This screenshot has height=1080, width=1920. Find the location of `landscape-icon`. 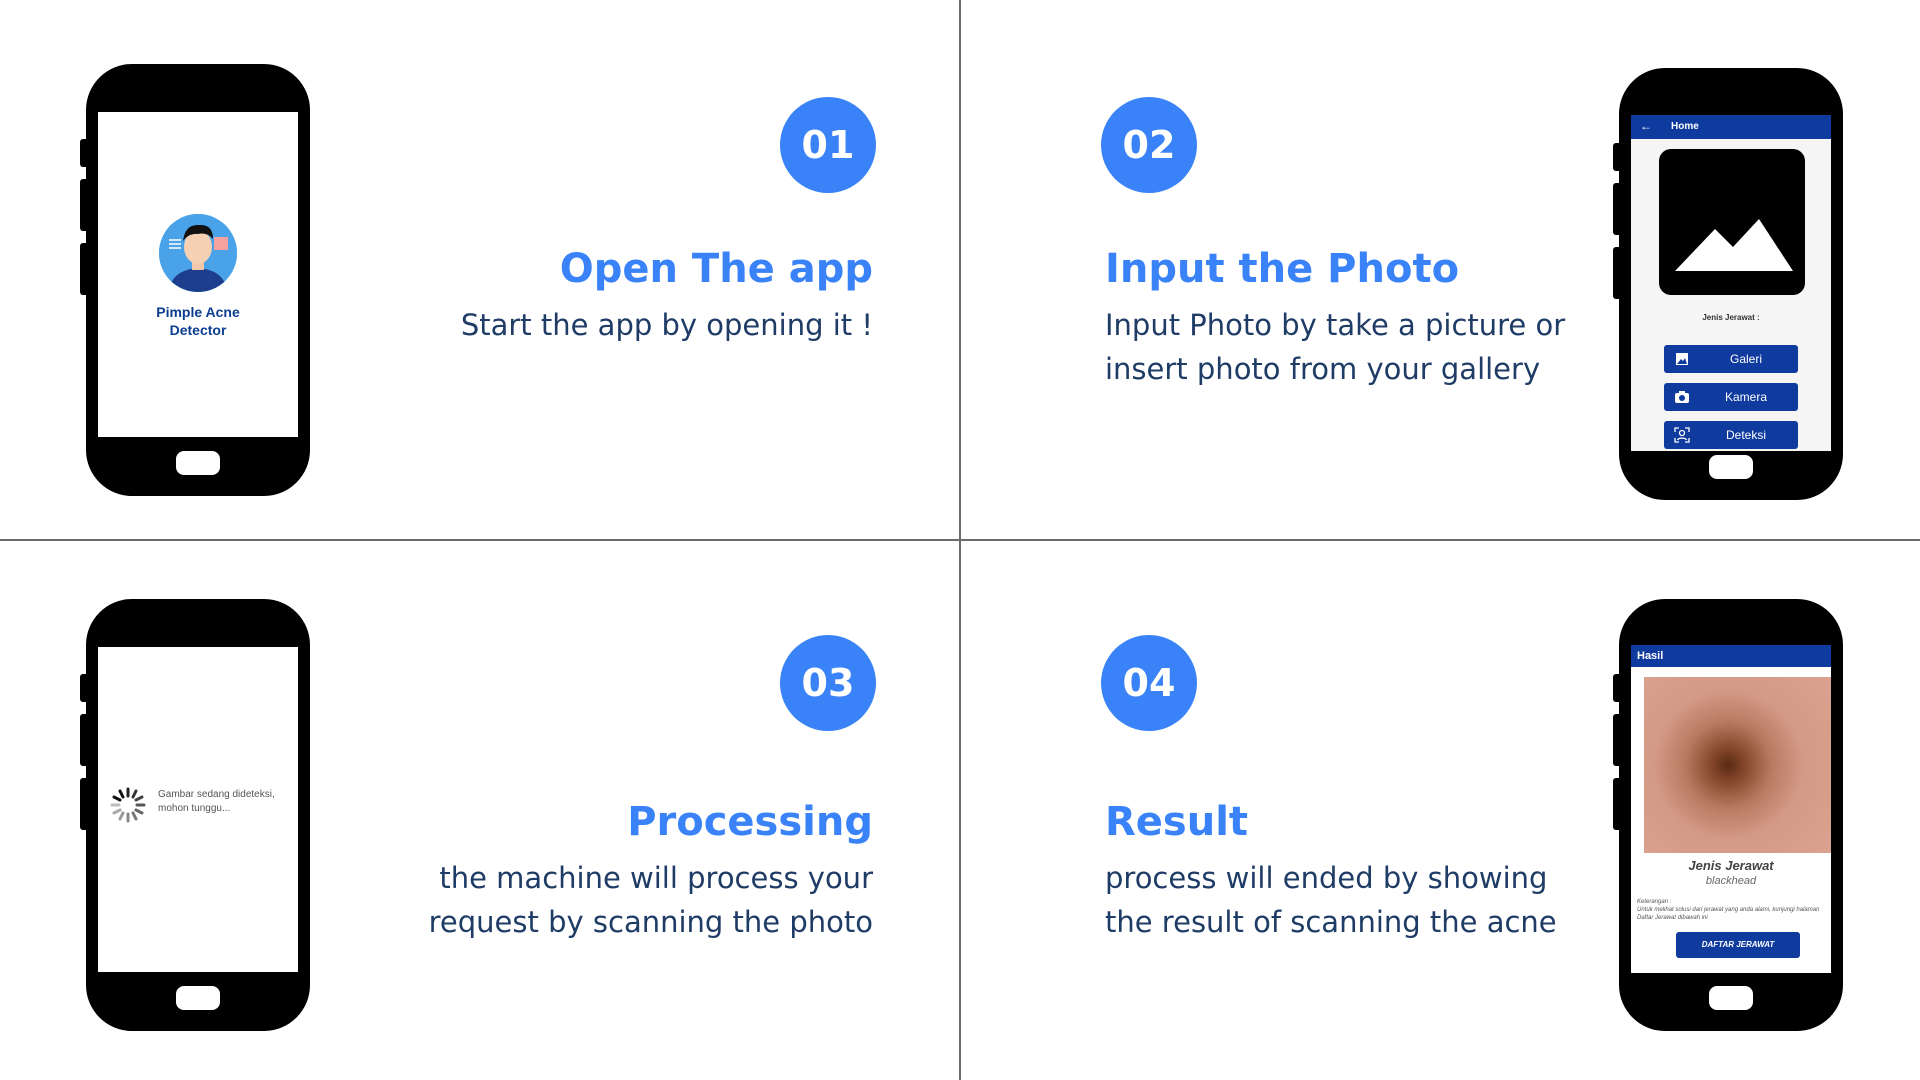

landscape-icon is located at coordinates (1734, 245).